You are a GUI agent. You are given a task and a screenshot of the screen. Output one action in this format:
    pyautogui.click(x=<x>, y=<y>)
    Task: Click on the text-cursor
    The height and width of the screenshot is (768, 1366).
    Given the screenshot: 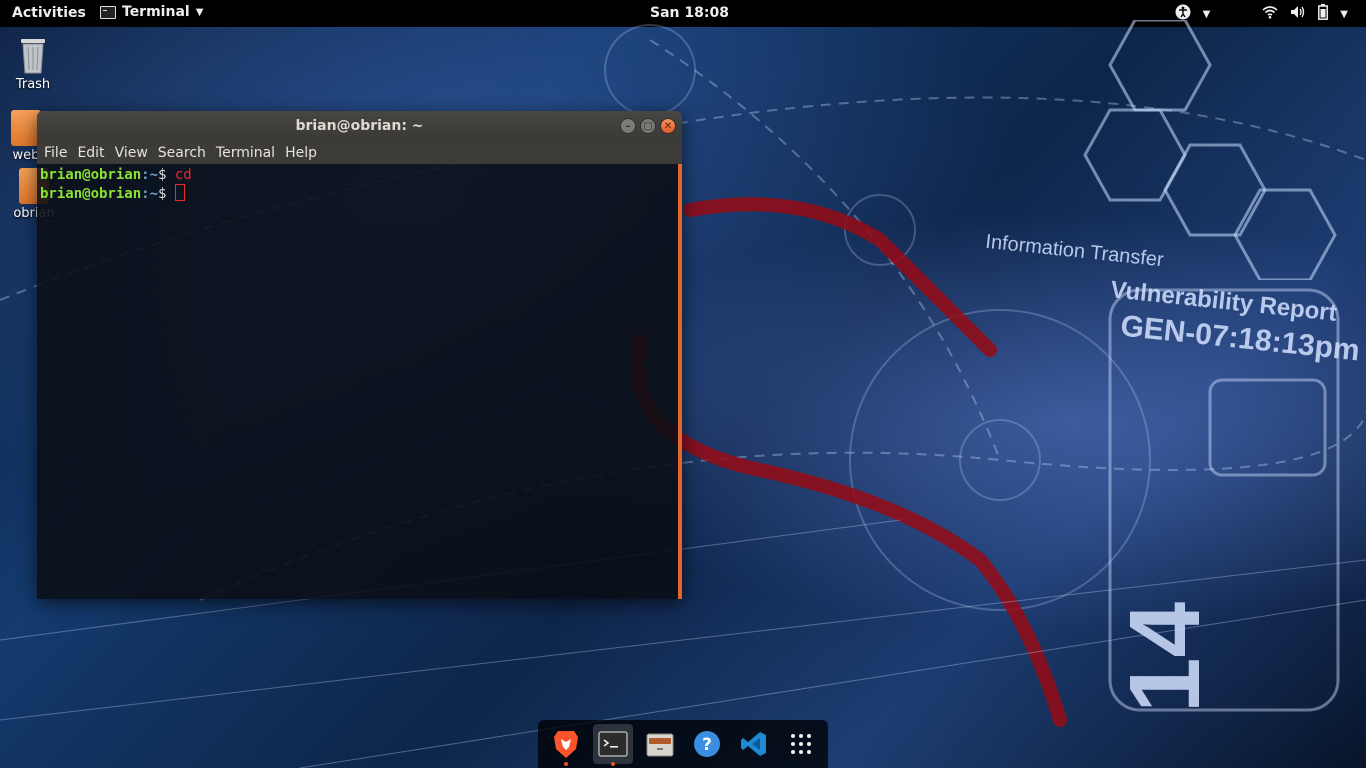 What is the action you would take?
    pyautogui.click(x=179, y=192)
    